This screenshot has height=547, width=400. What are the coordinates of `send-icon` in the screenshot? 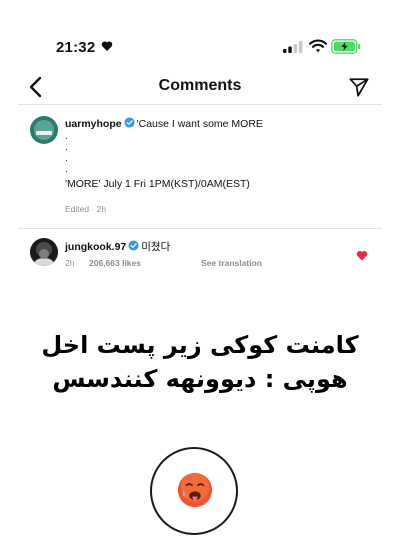 It's located at (359, 87).